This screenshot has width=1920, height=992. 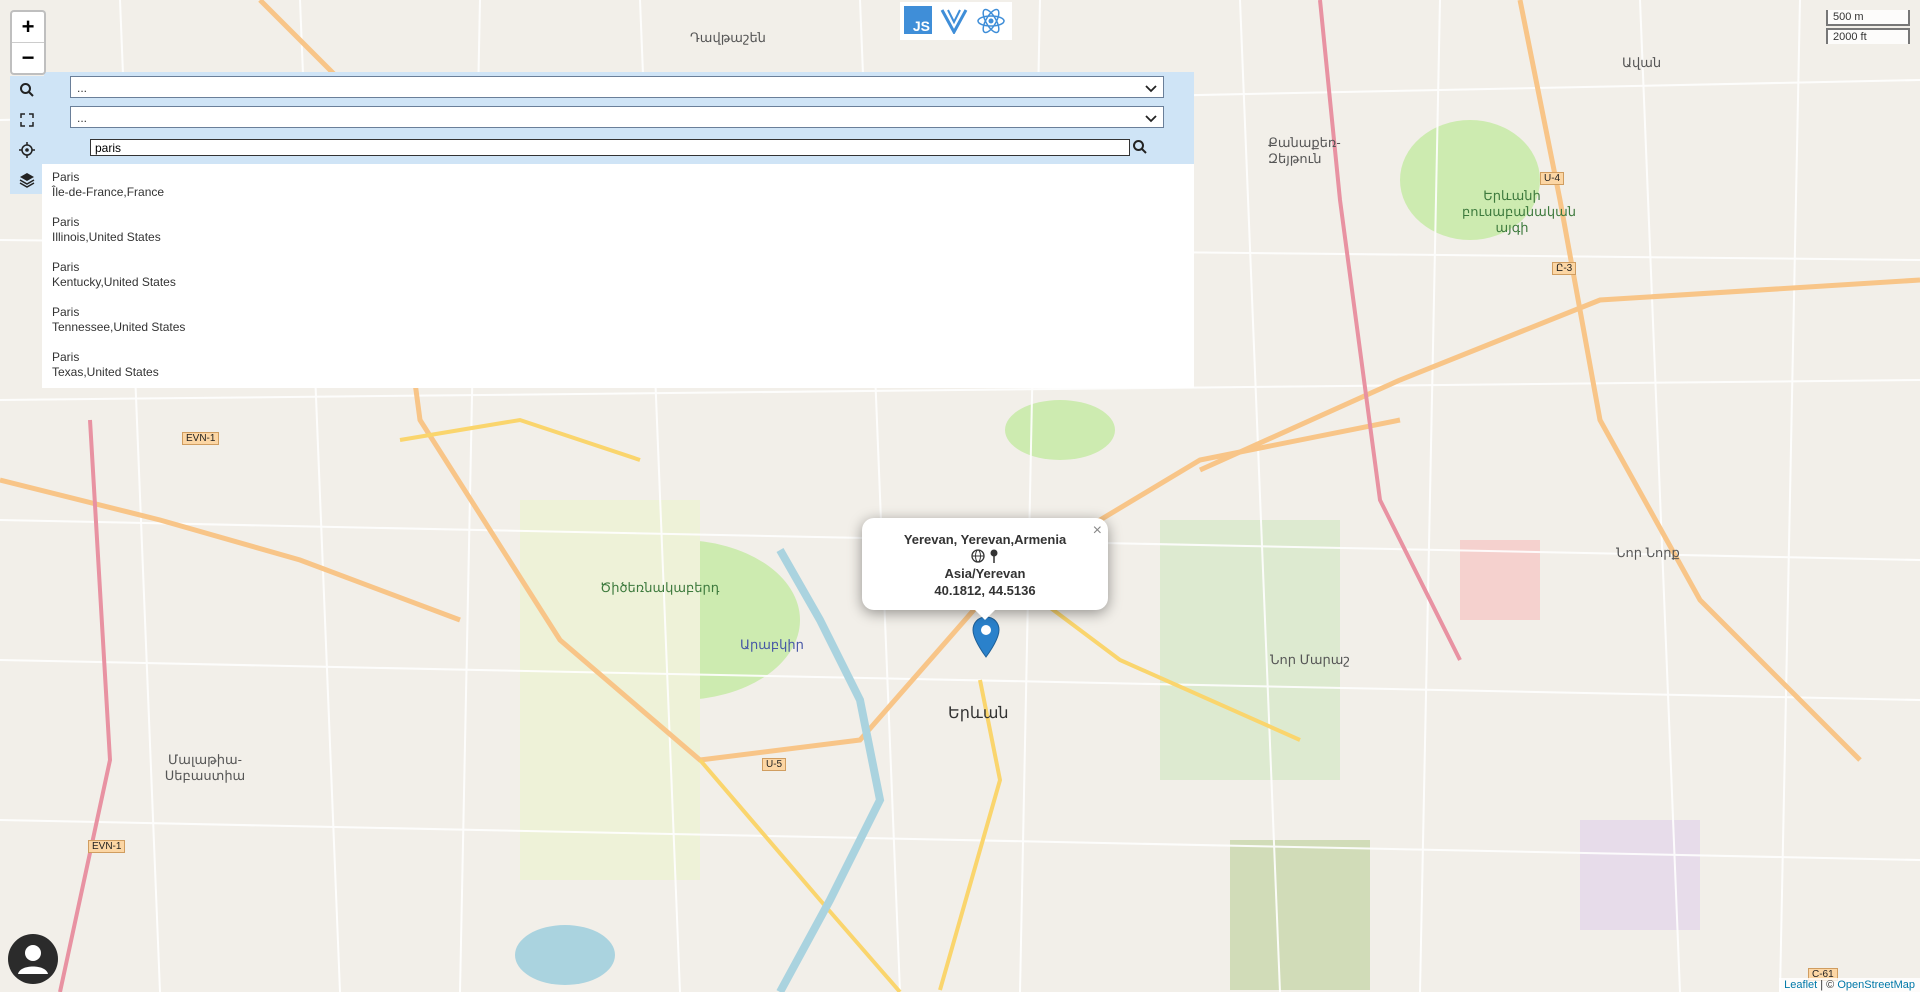 What do you see at coordinates (1310, 659) in the screenshot?
I see `map-label-nor-marash: Նոր Մարաշ` at bounding box center [1310, 659].